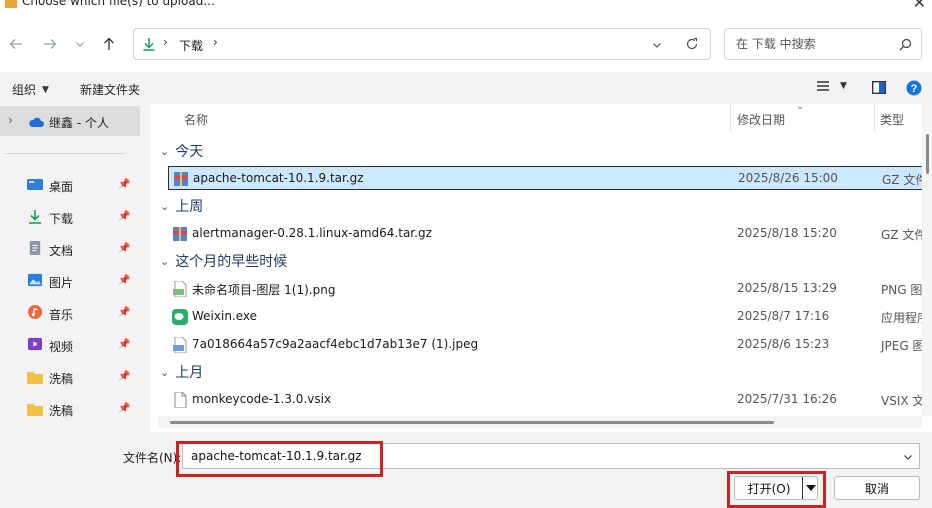 This screenshot has height=508, width=932. I want to click on file-date: 2025/8/7 17:16, so click(783, 316).